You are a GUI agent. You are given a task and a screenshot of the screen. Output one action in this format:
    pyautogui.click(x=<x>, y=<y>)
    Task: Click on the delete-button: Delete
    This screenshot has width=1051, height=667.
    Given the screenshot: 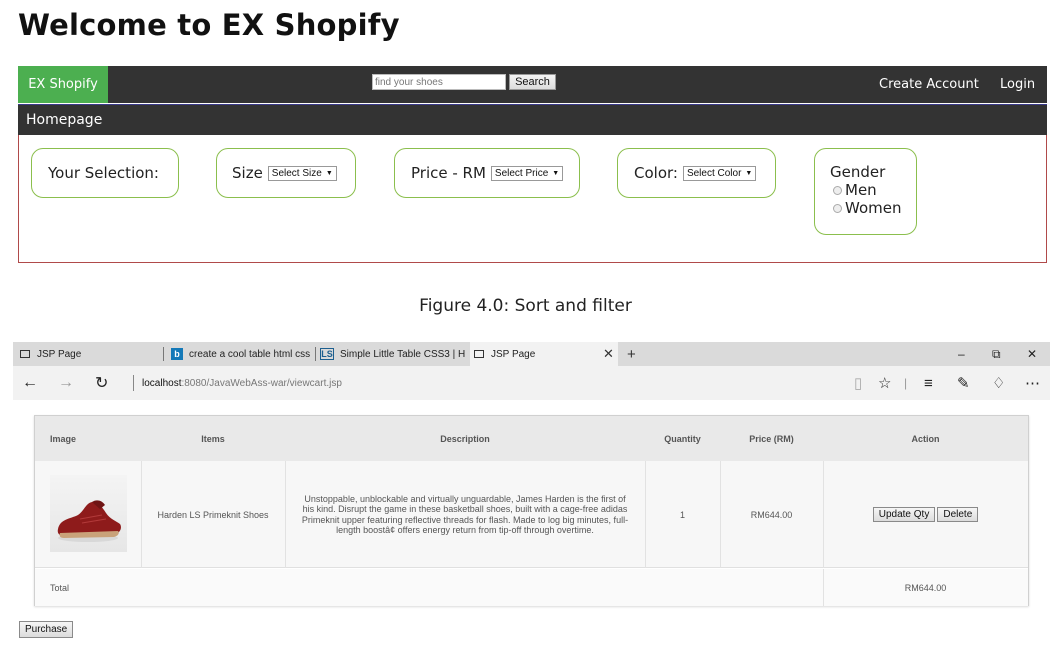 What is the action you would take?
    pyautogui.click(x=958, y=514)
    